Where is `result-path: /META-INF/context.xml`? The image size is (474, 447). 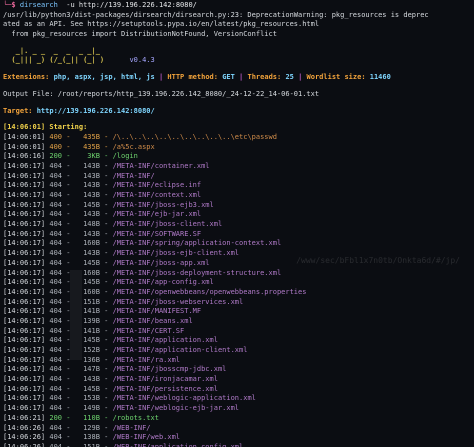
result-path: /META-INF/context.xml is located at coordinates (157, 195).